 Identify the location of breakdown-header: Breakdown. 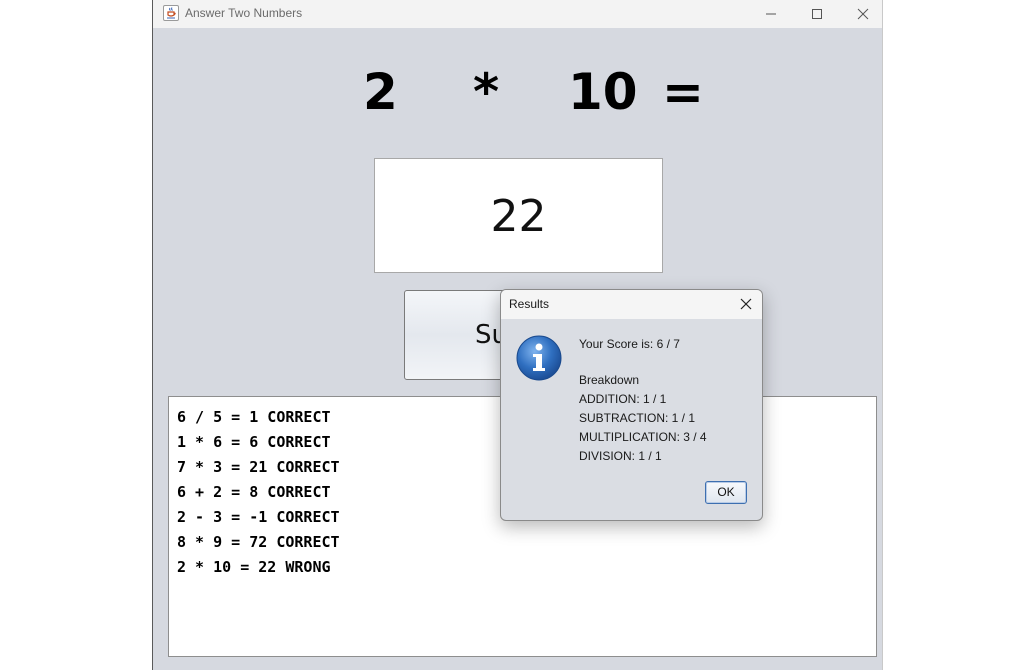
(609, 380).